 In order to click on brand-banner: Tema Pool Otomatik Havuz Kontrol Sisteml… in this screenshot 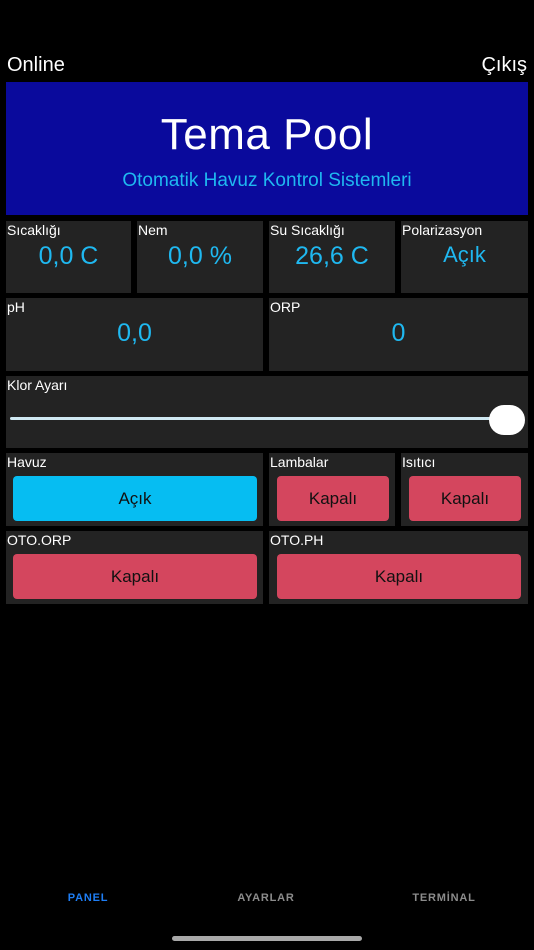, I will do `click(267, 148)`.